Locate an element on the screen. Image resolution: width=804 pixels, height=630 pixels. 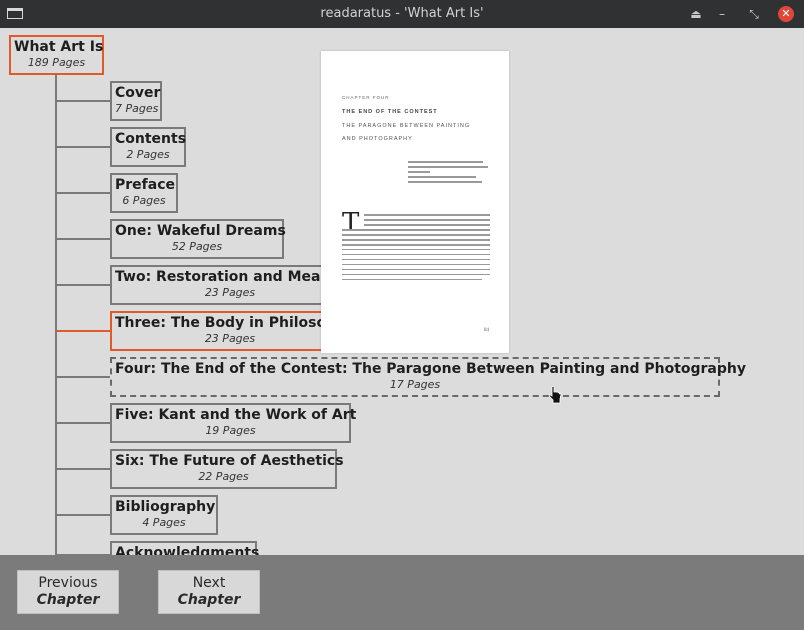
tree-trunk-active is located at coordinates (56, 202).